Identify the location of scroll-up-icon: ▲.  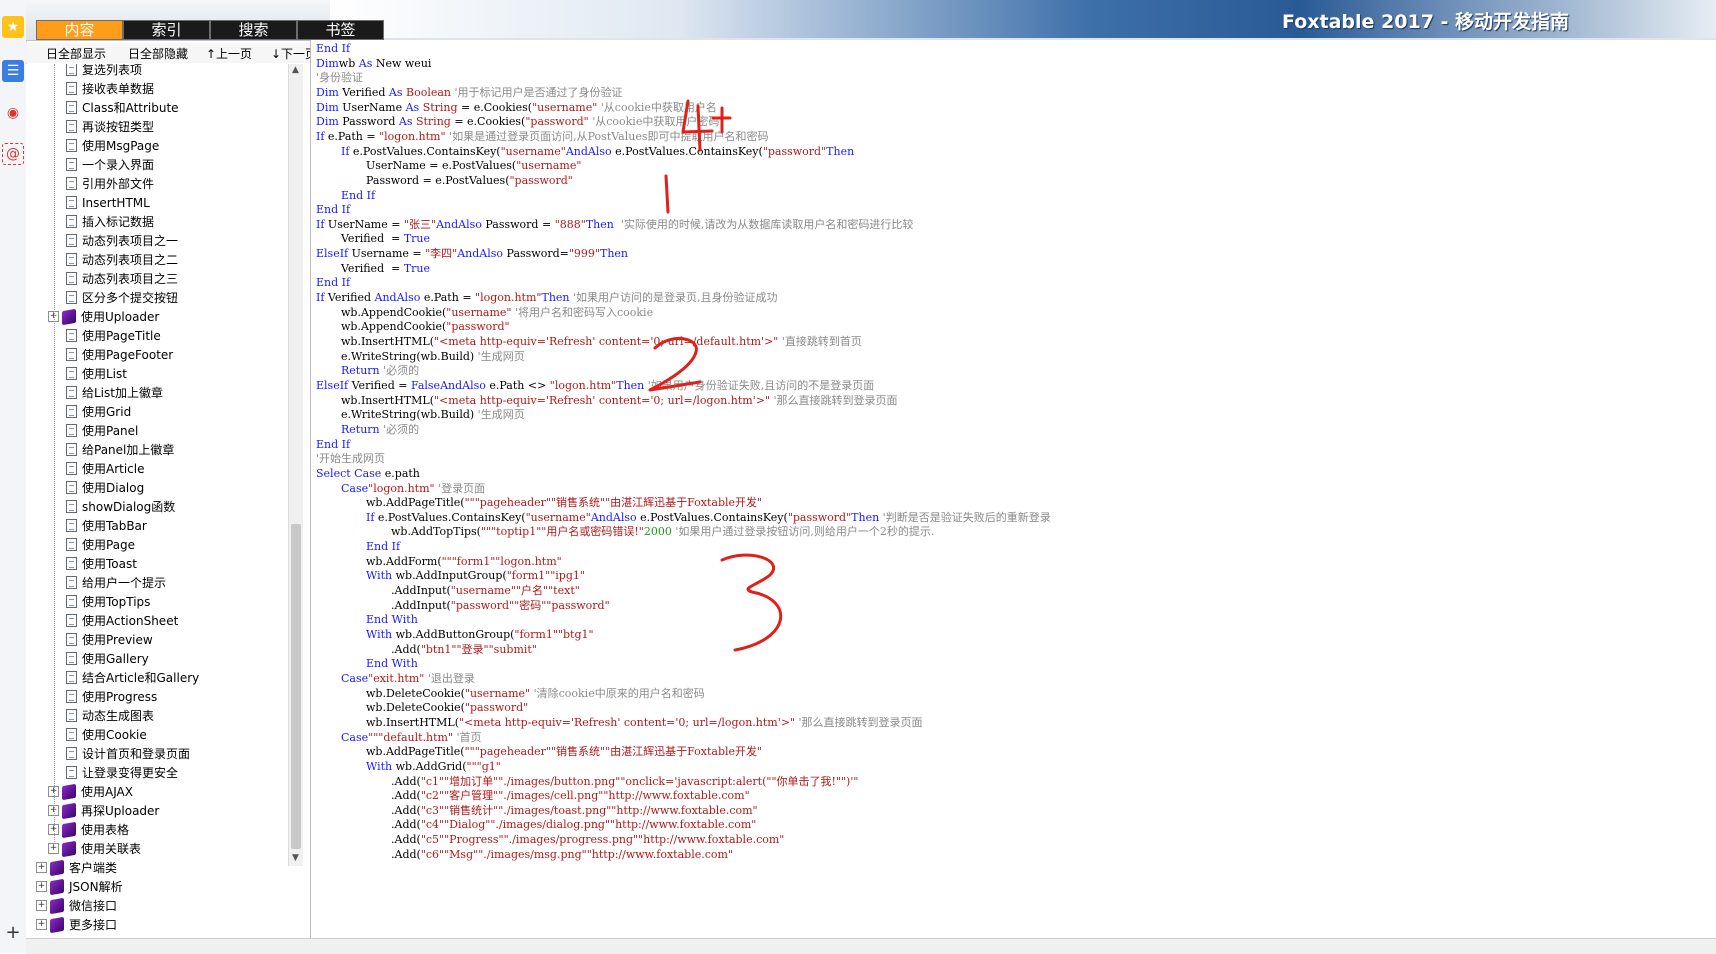
(295, 70).